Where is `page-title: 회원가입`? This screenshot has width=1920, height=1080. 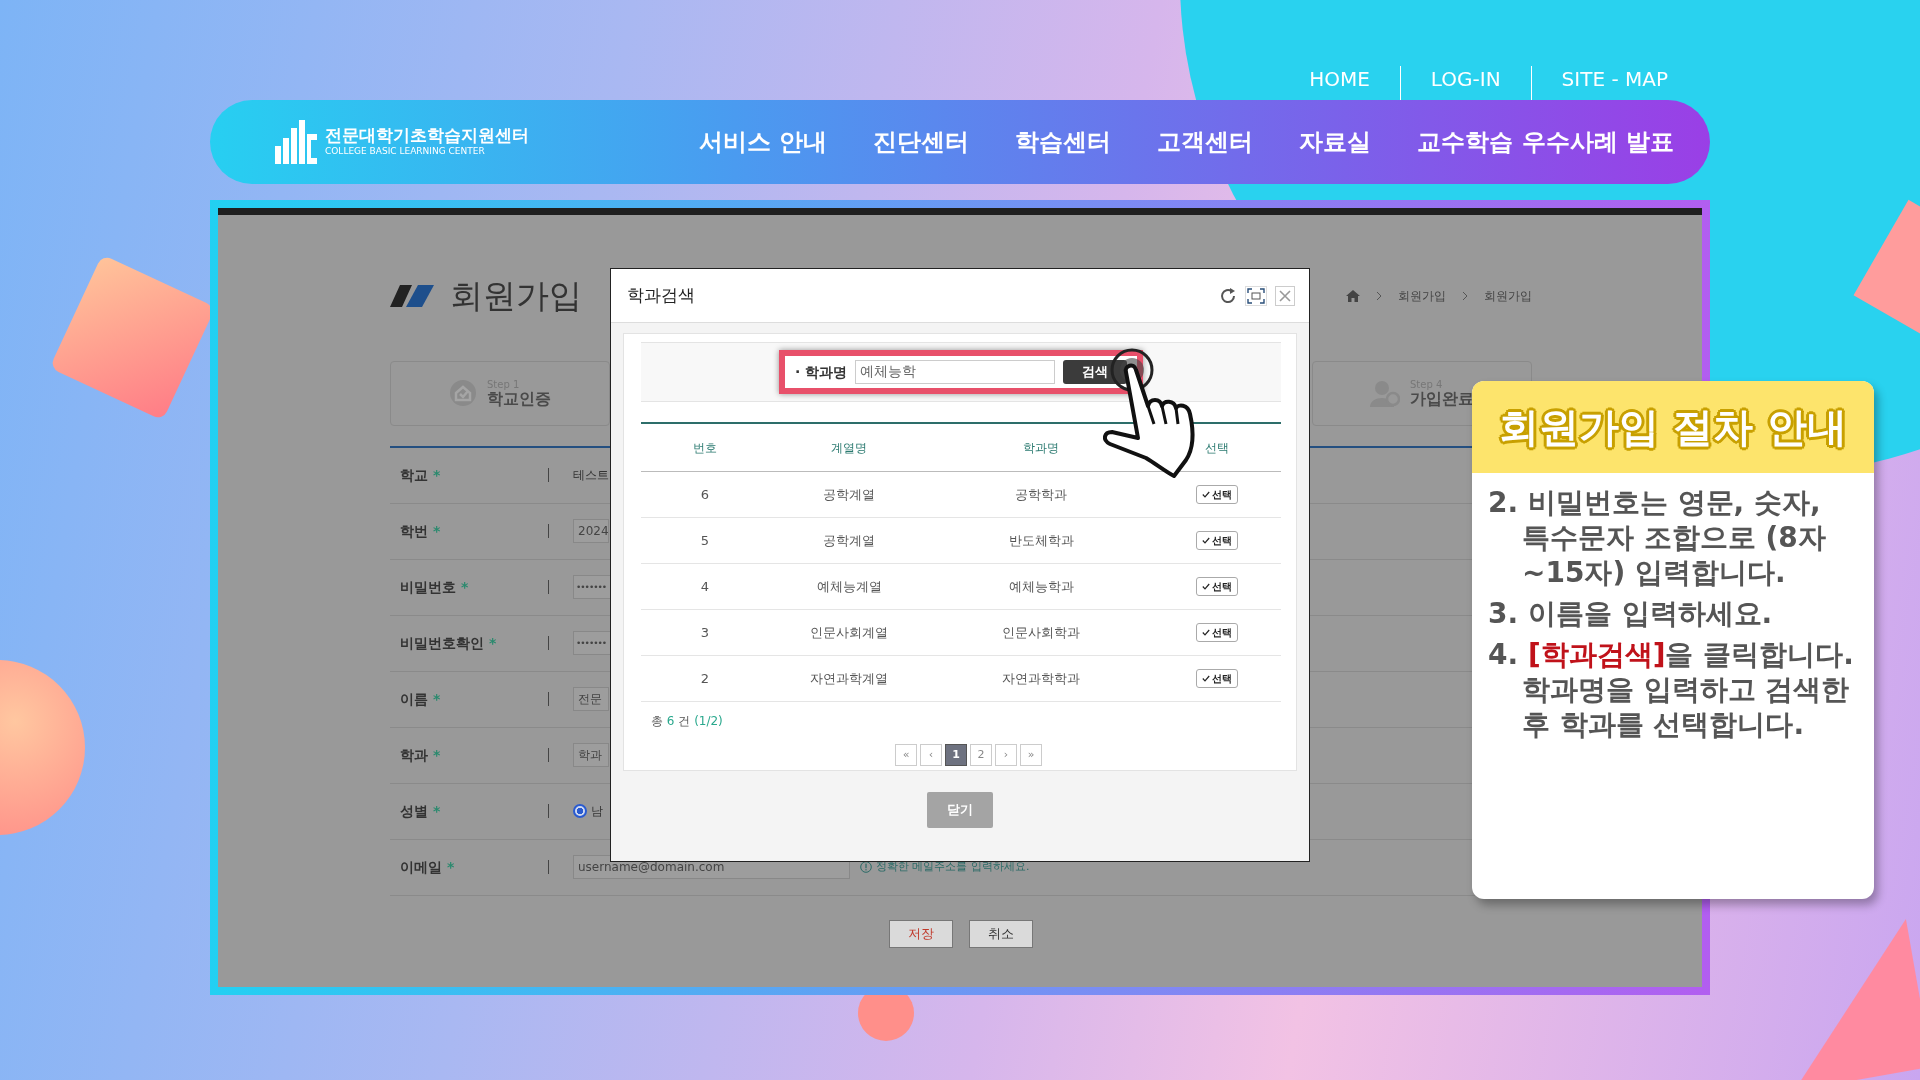 page-title: 회원가입 is located at coordinates (516, 296).